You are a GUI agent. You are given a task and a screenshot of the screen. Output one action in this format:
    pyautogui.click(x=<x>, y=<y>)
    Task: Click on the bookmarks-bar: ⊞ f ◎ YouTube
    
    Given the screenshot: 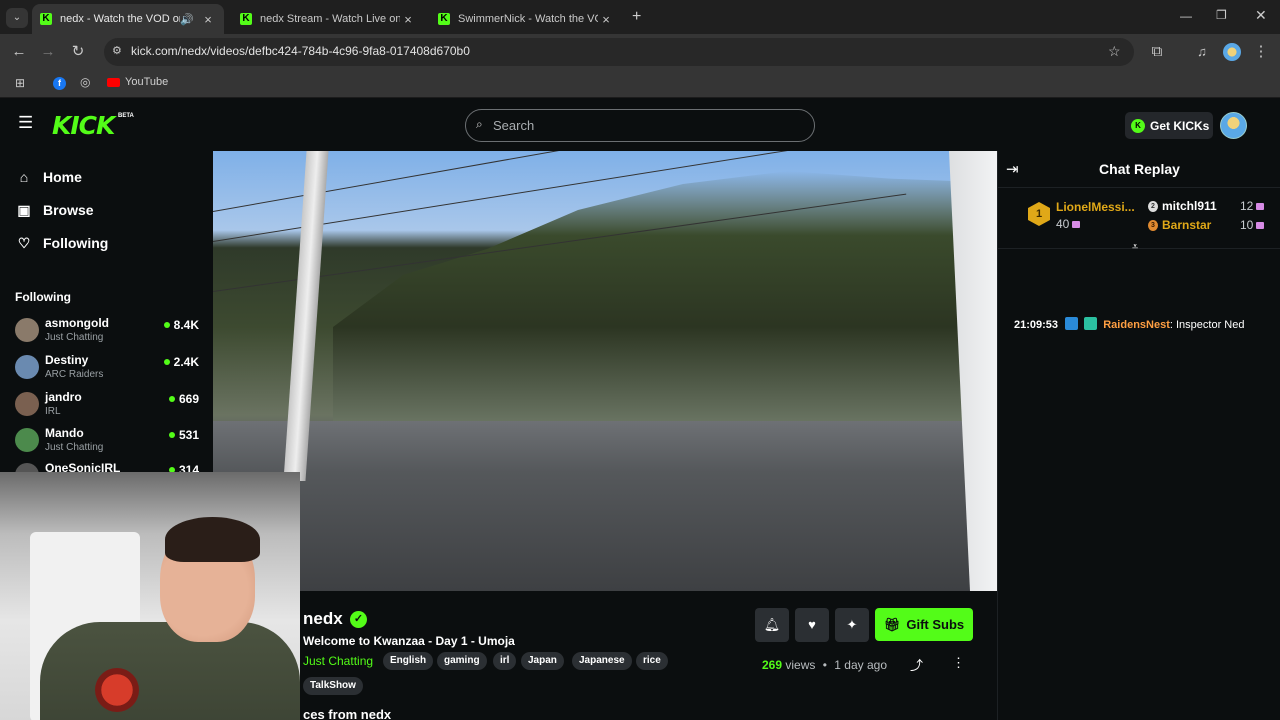 What is the action you would take?
    pyautogui.click(x=640, y=84)
    